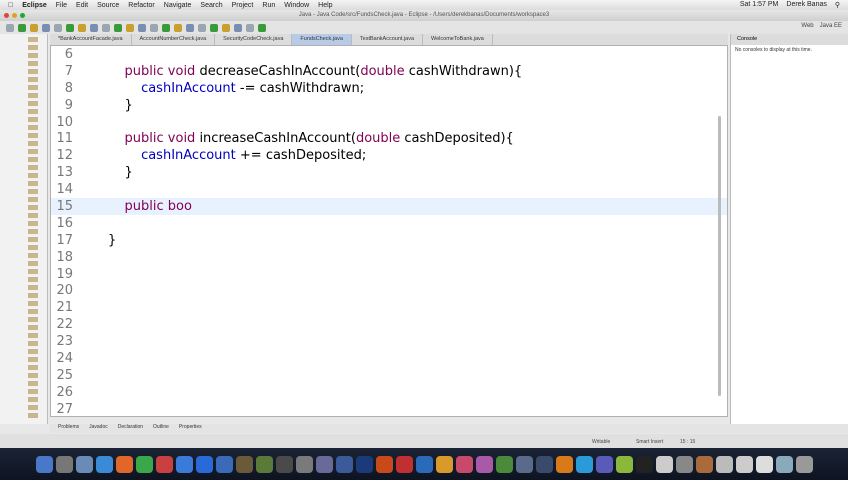  Describe the element at coordinates (837, 5) in the screenshot. I see `spotlight-icon: ⚲` at that location.